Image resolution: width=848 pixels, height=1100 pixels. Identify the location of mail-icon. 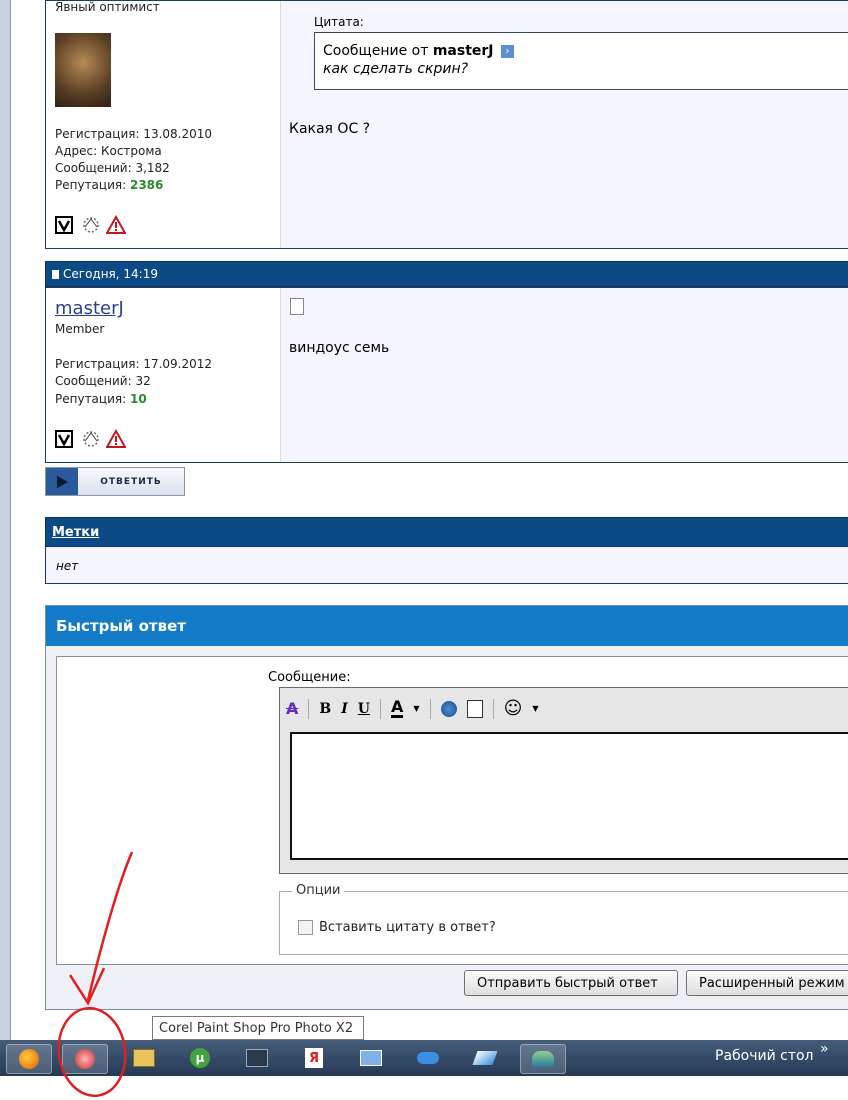
(371, 1058).